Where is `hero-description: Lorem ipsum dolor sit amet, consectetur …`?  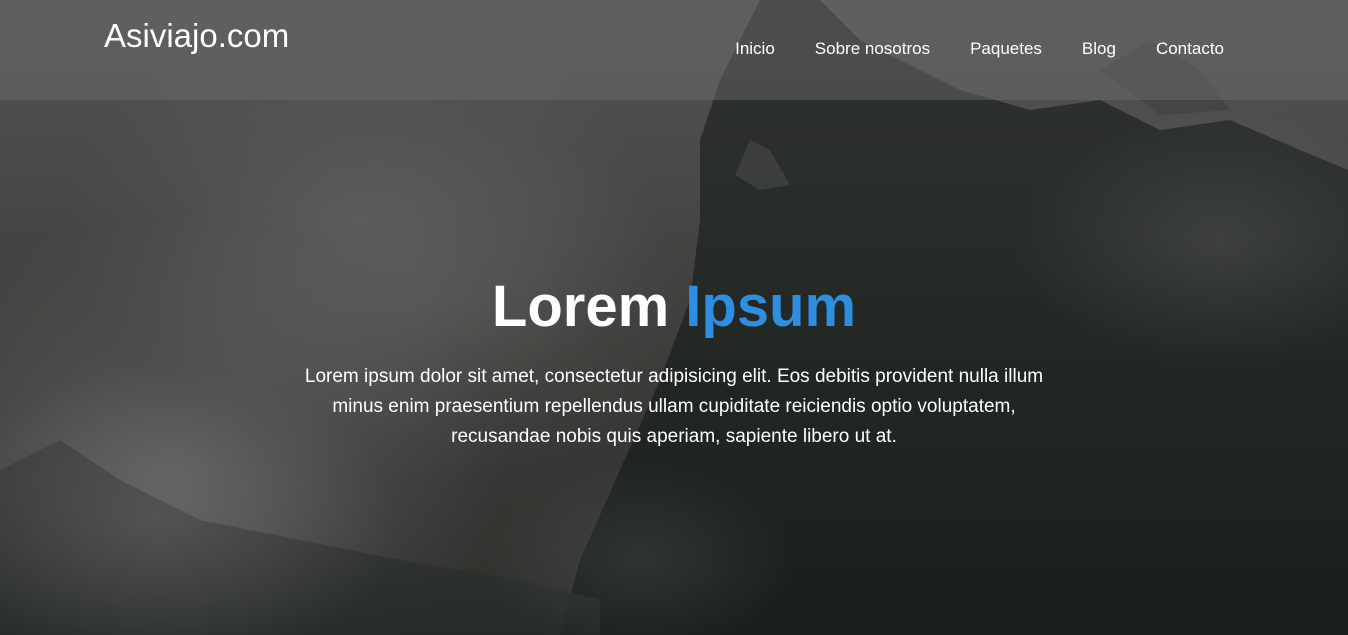 hero-description: Lorem ipsum dolor sit amet, consectetur … is located at coordinates (674, 406).